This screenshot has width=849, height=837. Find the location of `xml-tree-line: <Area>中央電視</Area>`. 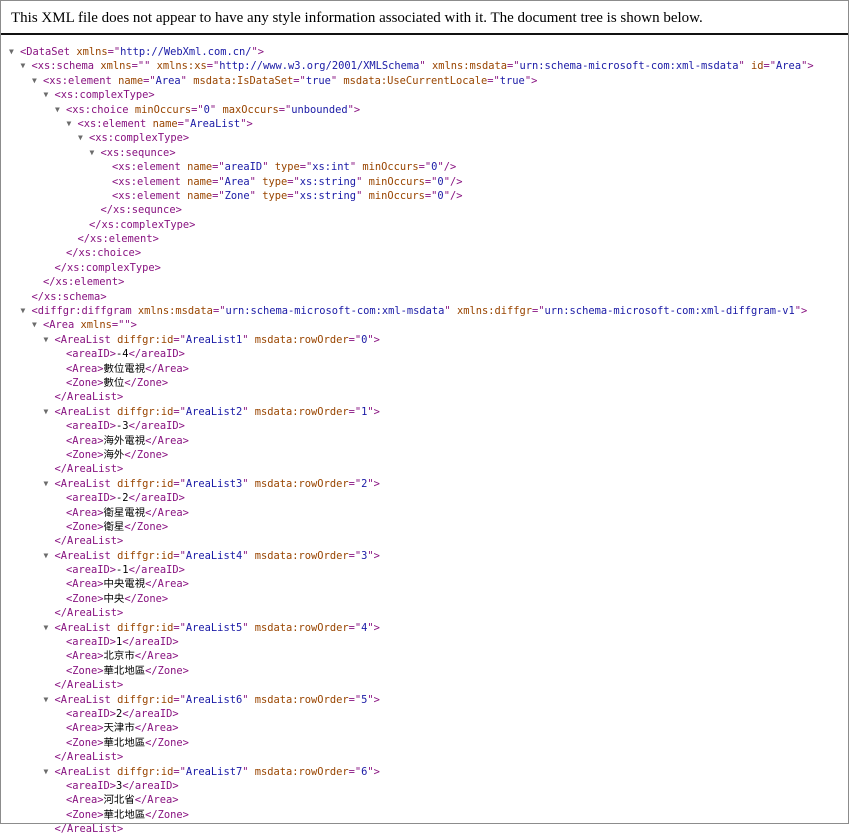

xml-tree-line: <Area>中央電視</Area> is located at coordinates (426, 584).